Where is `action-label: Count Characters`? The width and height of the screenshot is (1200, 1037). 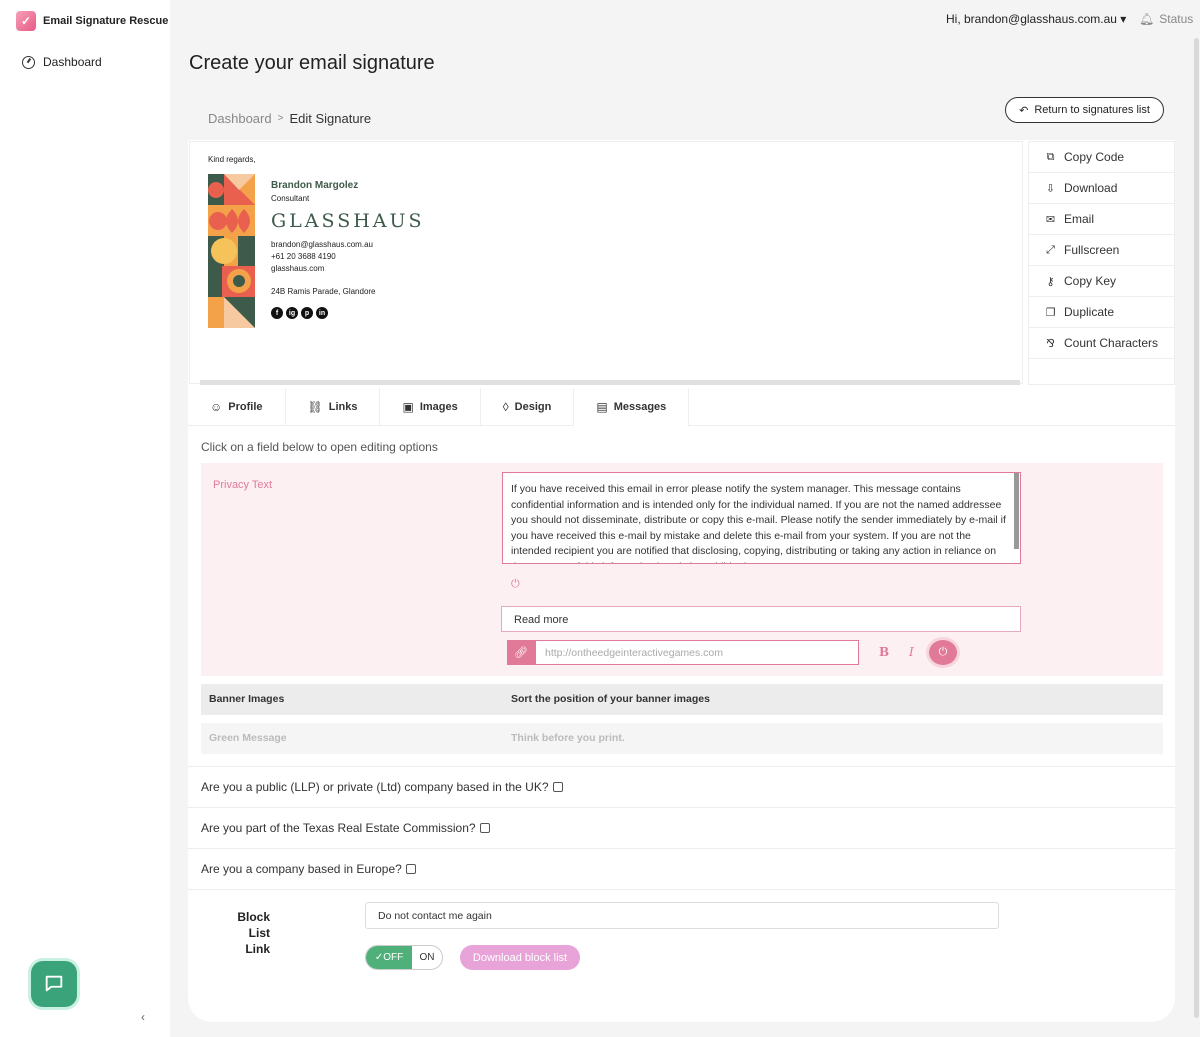 action-label: Count Characters is located at coordinates (1111, 343).